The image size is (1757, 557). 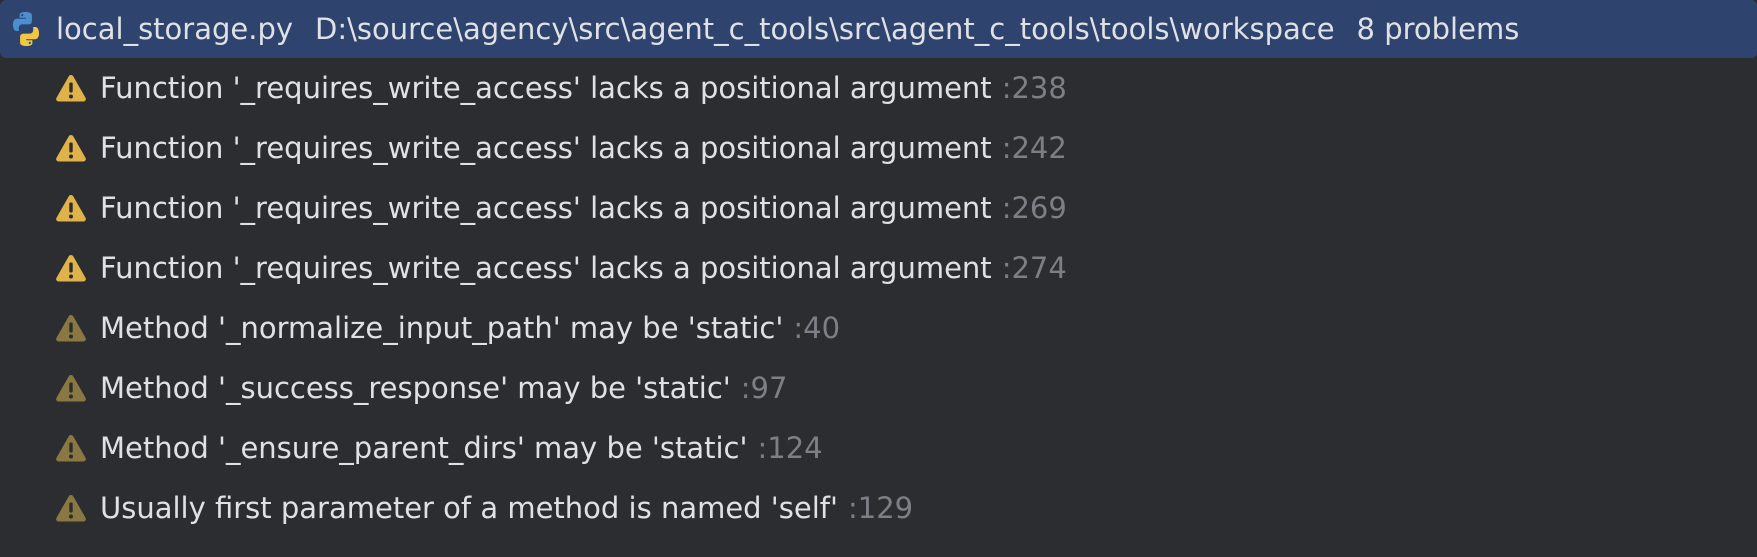 I want to click on problem-line-number: :242, so click(x=1034, y=148).